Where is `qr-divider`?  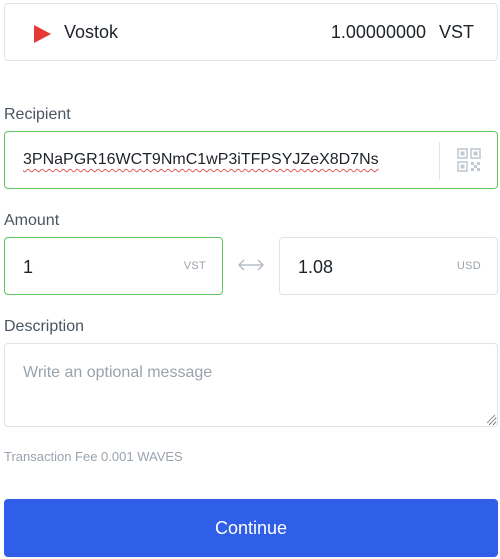 qr-divider is located at coordinates (439, 161).